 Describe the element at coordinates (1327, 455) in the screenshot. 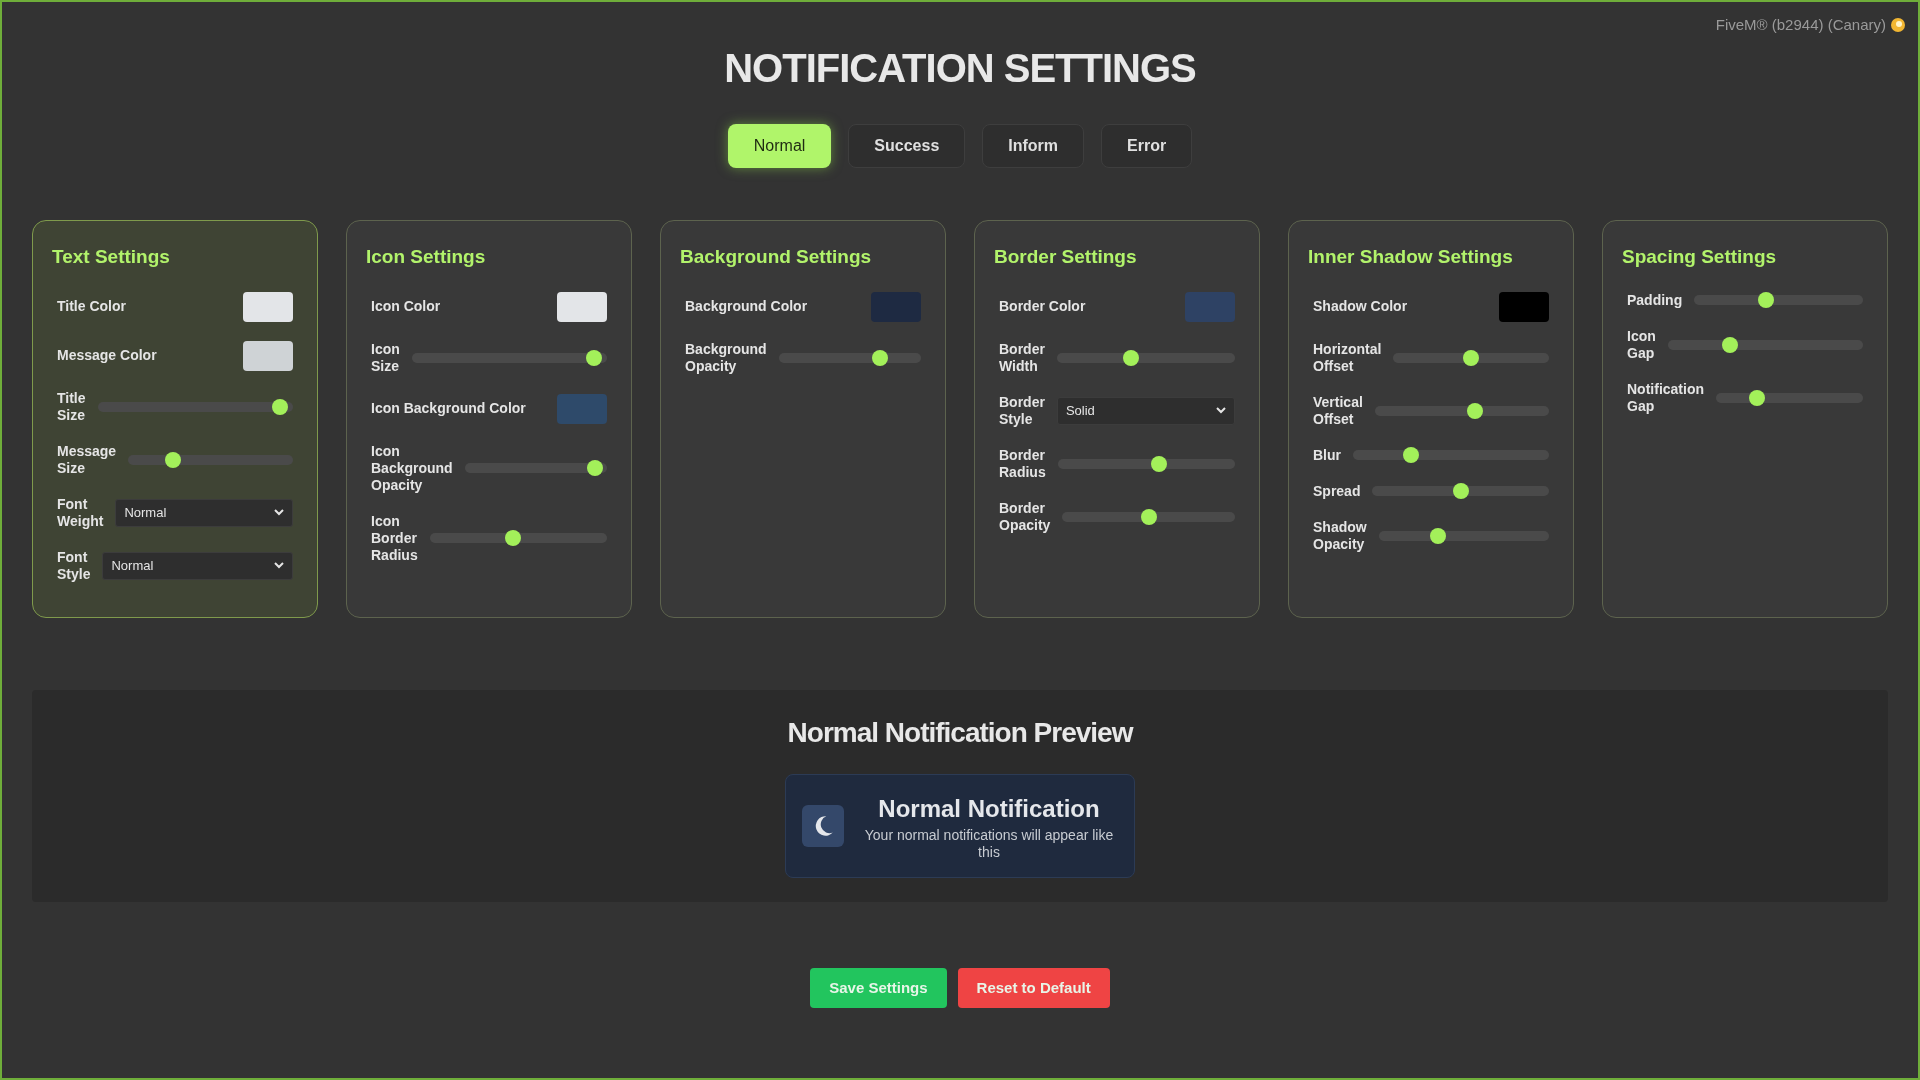

I see `setting-label: Blur` at that location.